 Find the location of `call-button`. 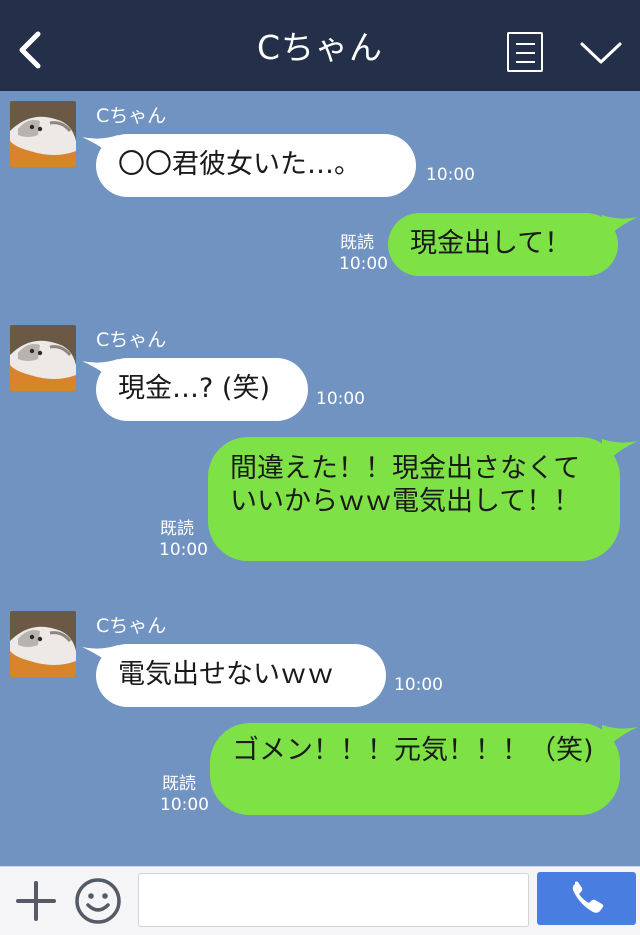

call-button is located at coordinates (586, 898).